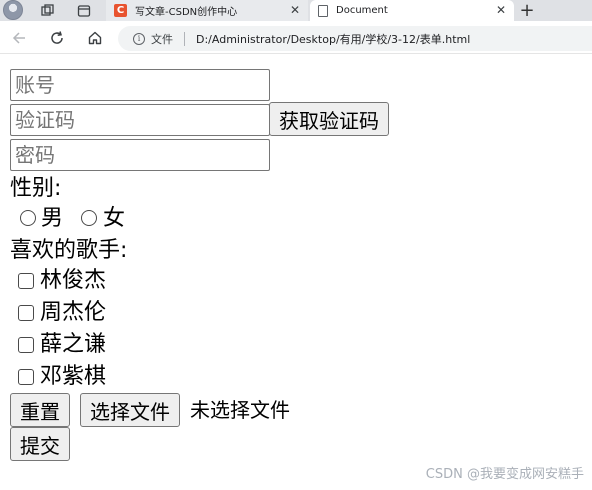  What do you see at coordinates (504, 474) in the screenshot?
I see `csdn-watermark: CSDN @我要变成网安糕手` at bounding box center [504, 474].